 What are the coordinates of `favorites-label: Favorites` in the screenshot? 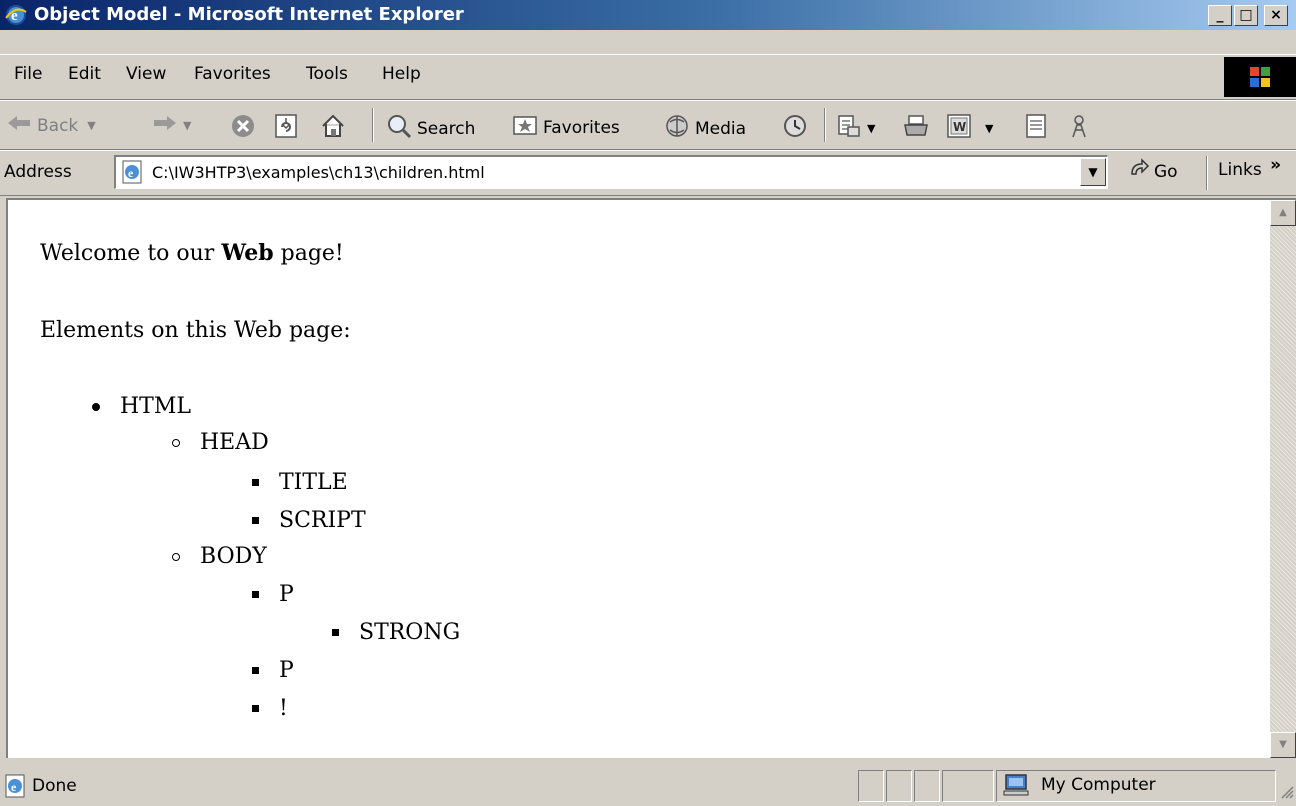 It's located at (581, 127).